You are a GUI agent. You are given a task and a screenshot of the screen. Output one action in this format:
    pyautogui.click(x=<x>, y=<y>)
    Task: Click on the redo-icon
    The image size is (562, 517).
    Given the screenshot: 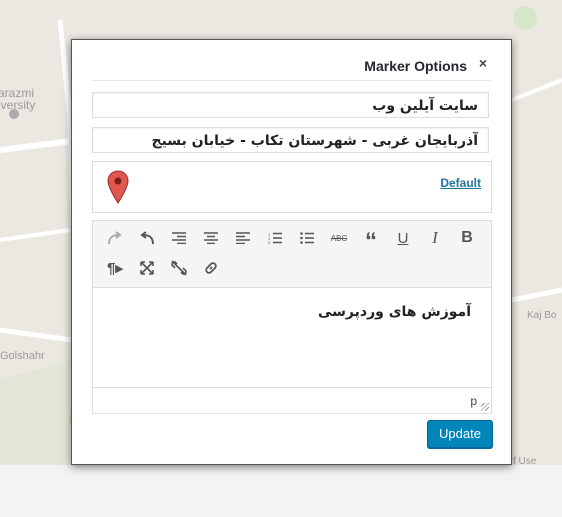 What is the action you would take?
    pyautogui.click(x=115, y=238)
    